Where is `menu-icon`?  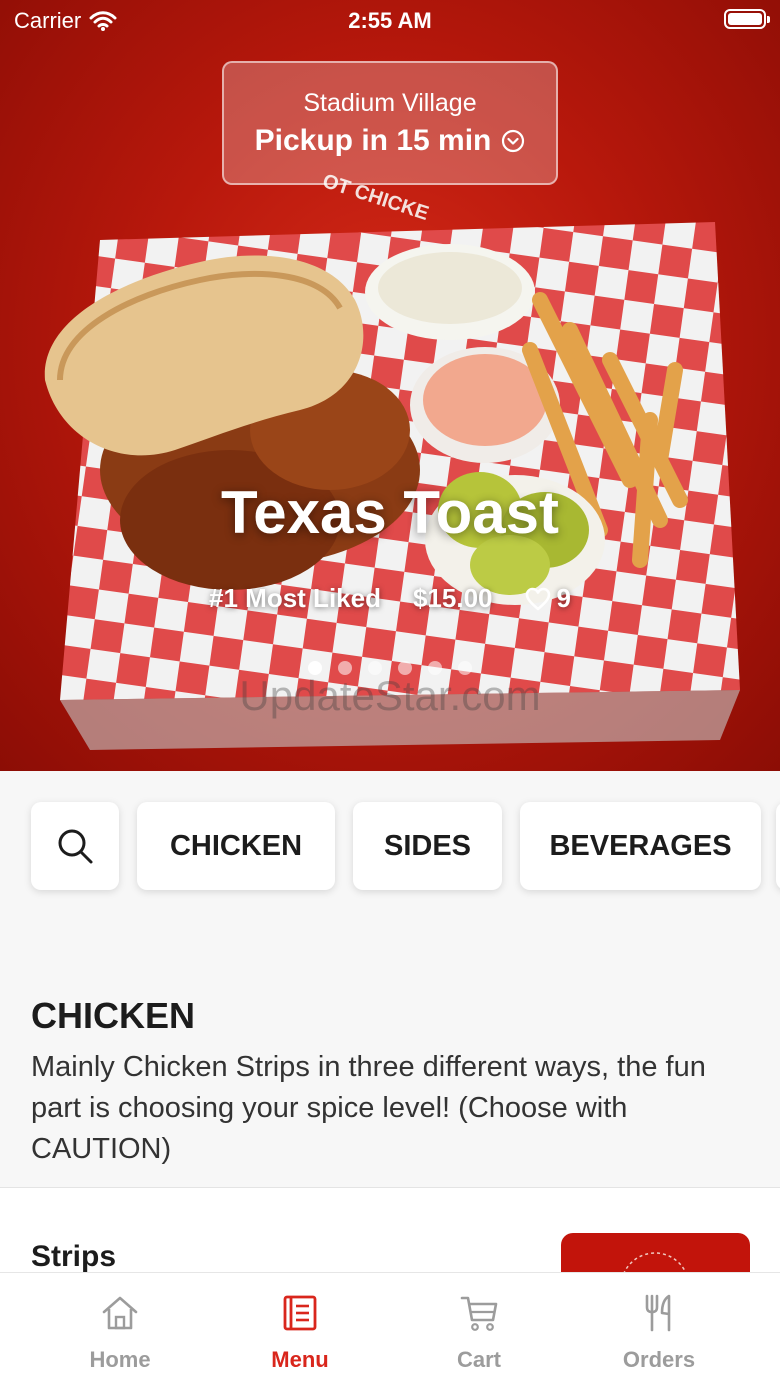 menu-icon is located at coordinates (300, 1313).